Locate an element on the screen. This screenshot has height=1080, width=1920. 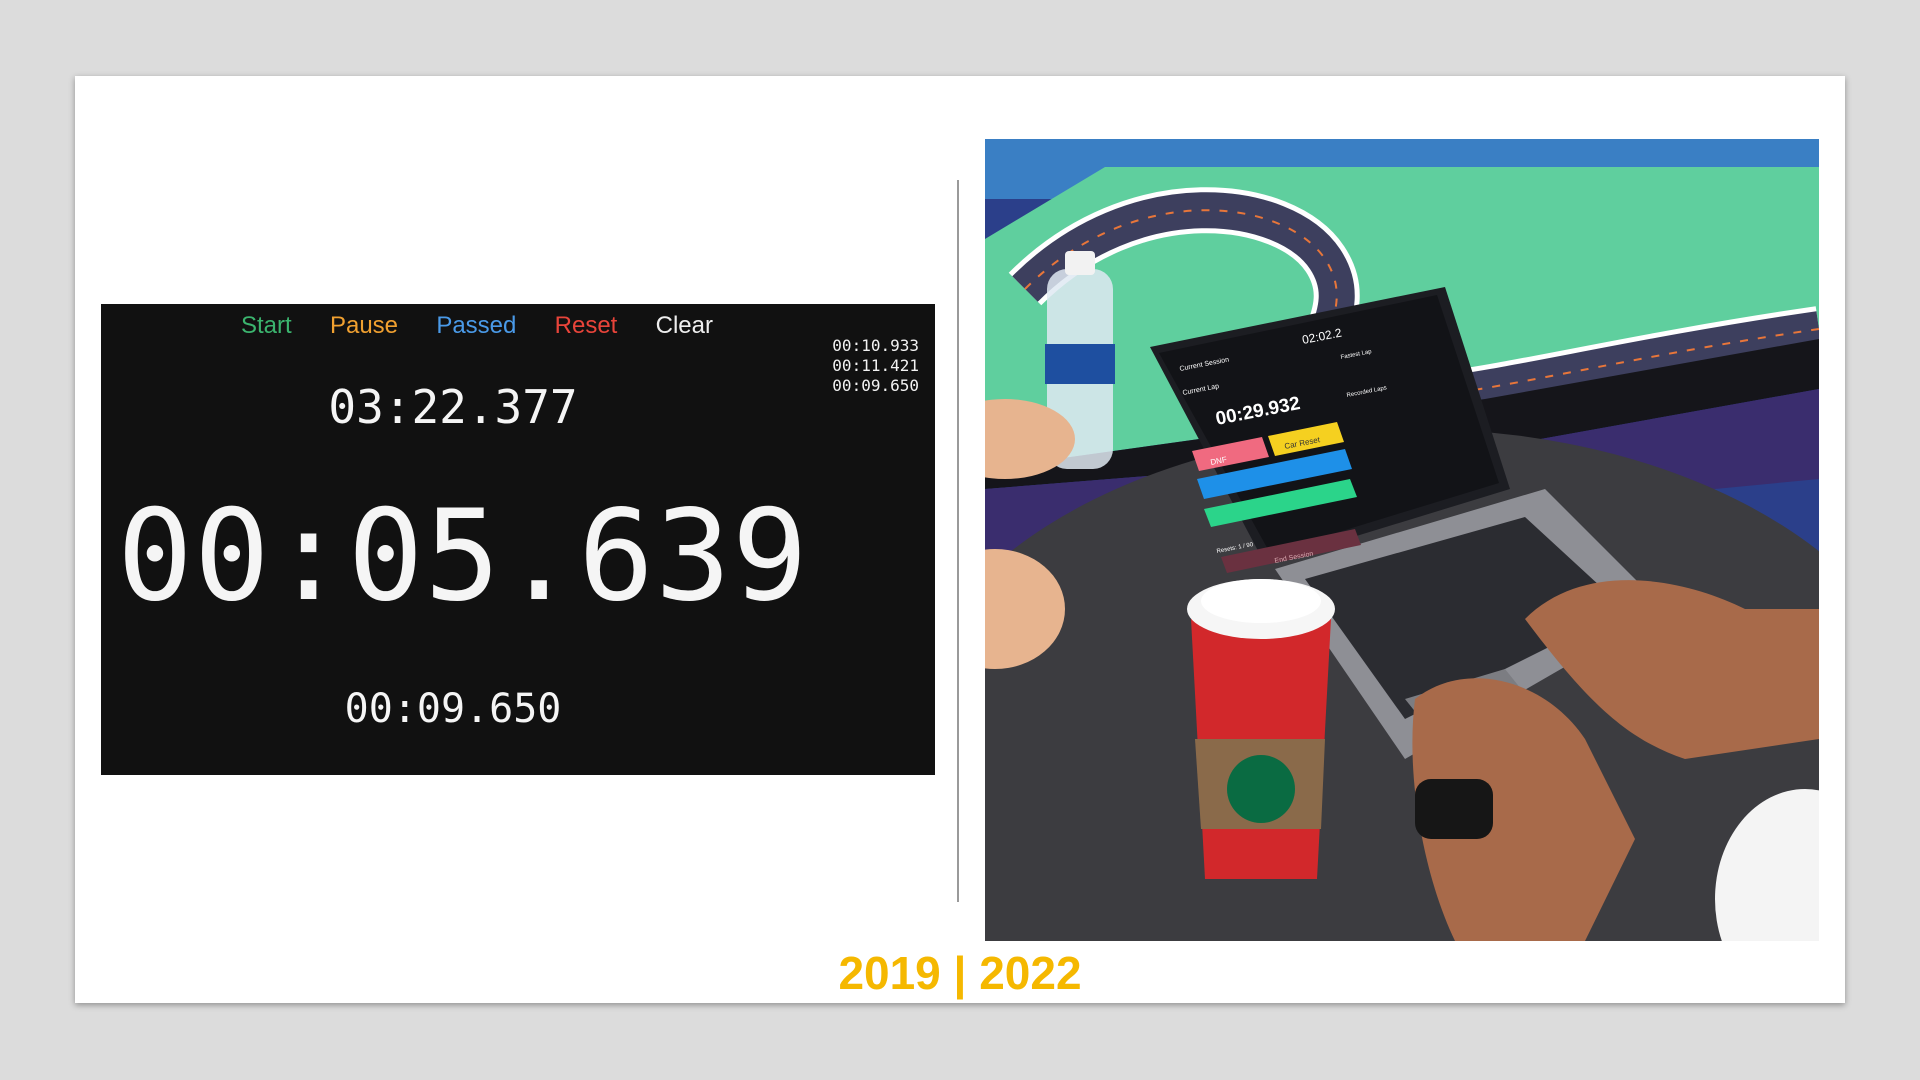
years-label: 2019 | 2022 is located at coordinates (960, 973).